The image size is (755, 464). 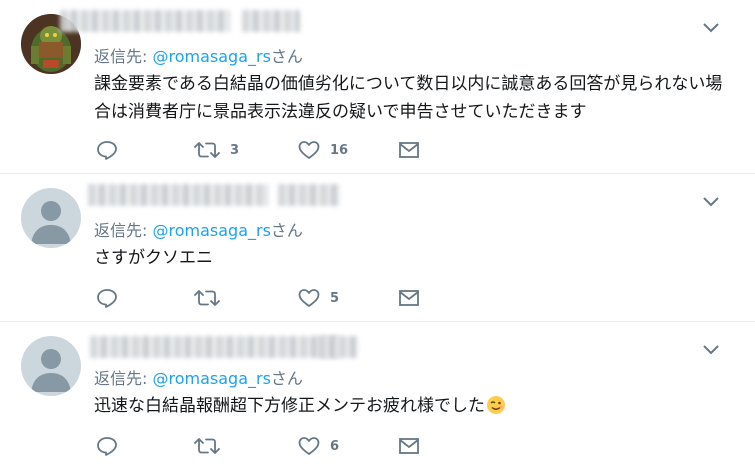 I want to click on retweet-button: 3, so click(x=216, y=150).